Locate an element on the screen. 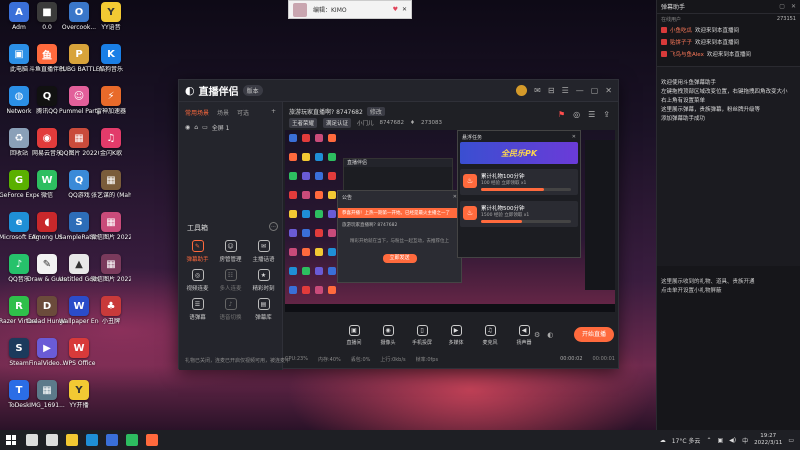 Image resolution: width=800 pixels, height=450 pixels. room-title: 旅游玩家直播啊? 8747682 is located at coordinates (326, 111).